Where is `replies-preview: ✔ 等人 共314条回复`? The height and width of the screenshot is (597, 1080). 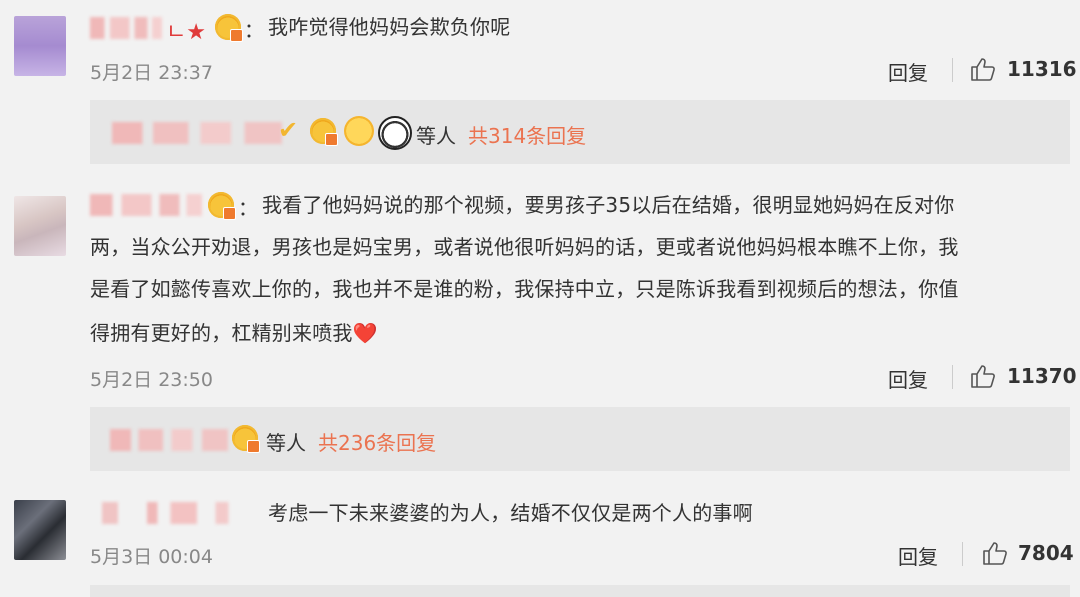
replies-preview: ✔ 等人 共314条回复 is located at coordinates (580, 132).